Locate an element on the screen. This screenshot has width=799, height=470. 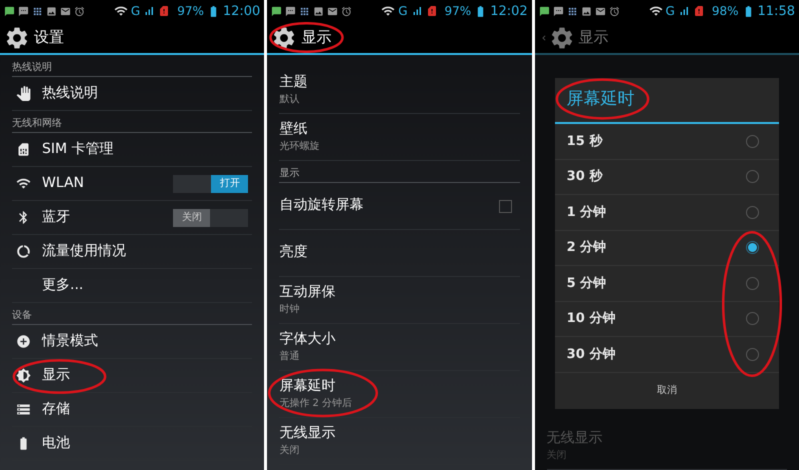
row-label: 壁纸 is located at coordinates (293, 129).